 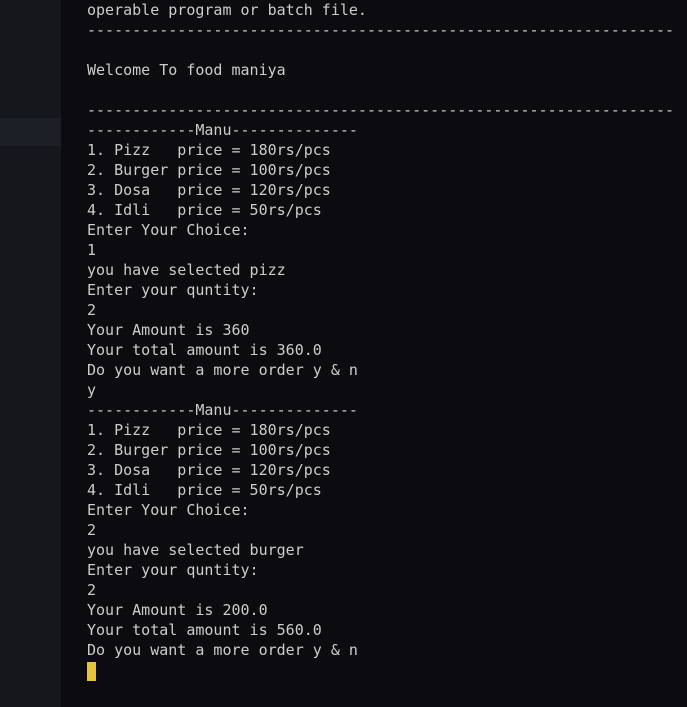 I want to click on gutter-highlight, so click(x=30, y=132).